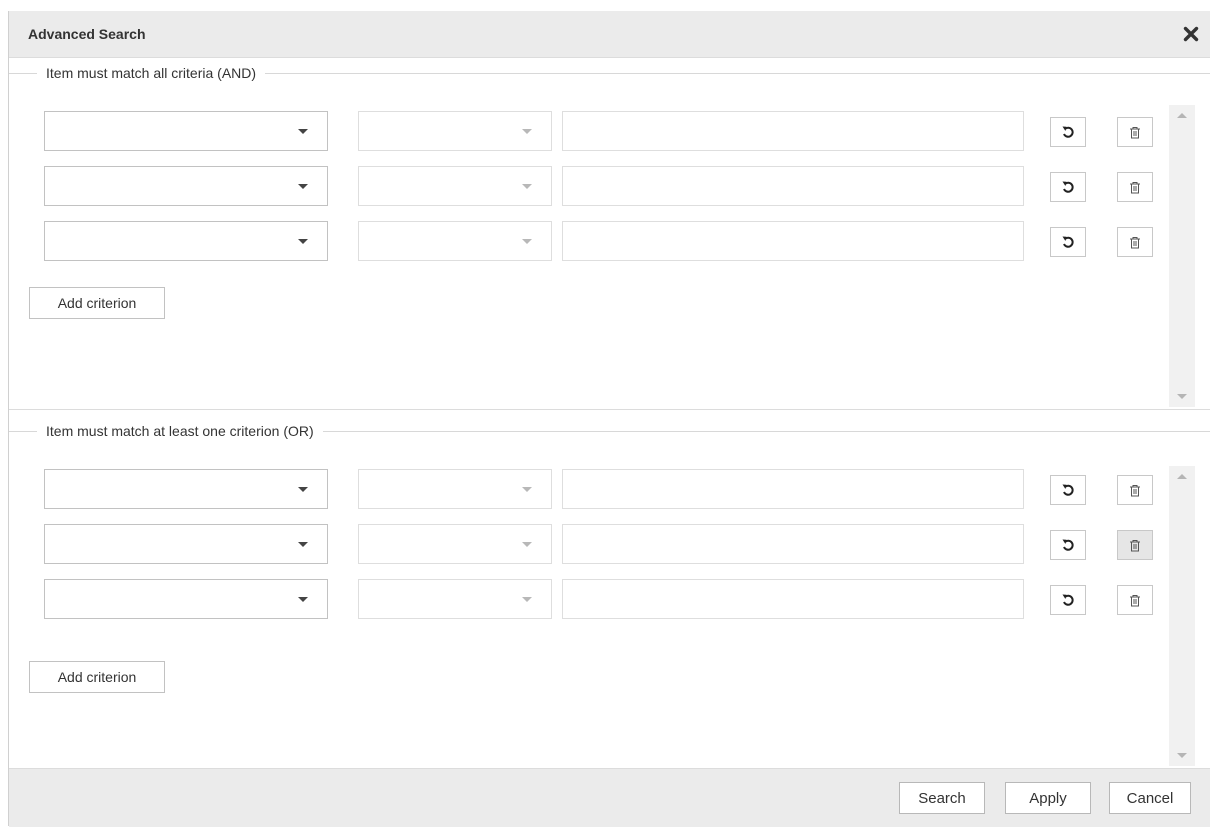  I want to click on dialog-title: Advanced Search, so click(87, 34).